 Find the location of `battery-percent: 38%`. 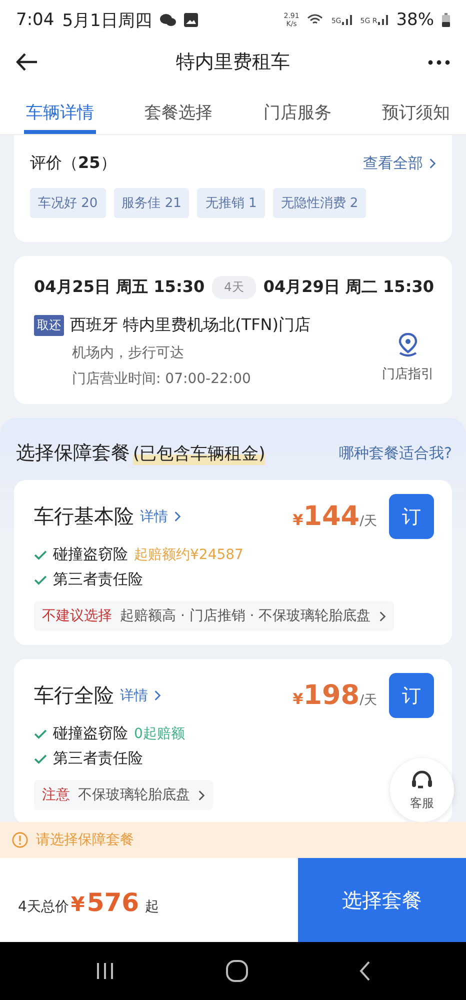

battery-percent: 38% is located at coordinates (415, 20).